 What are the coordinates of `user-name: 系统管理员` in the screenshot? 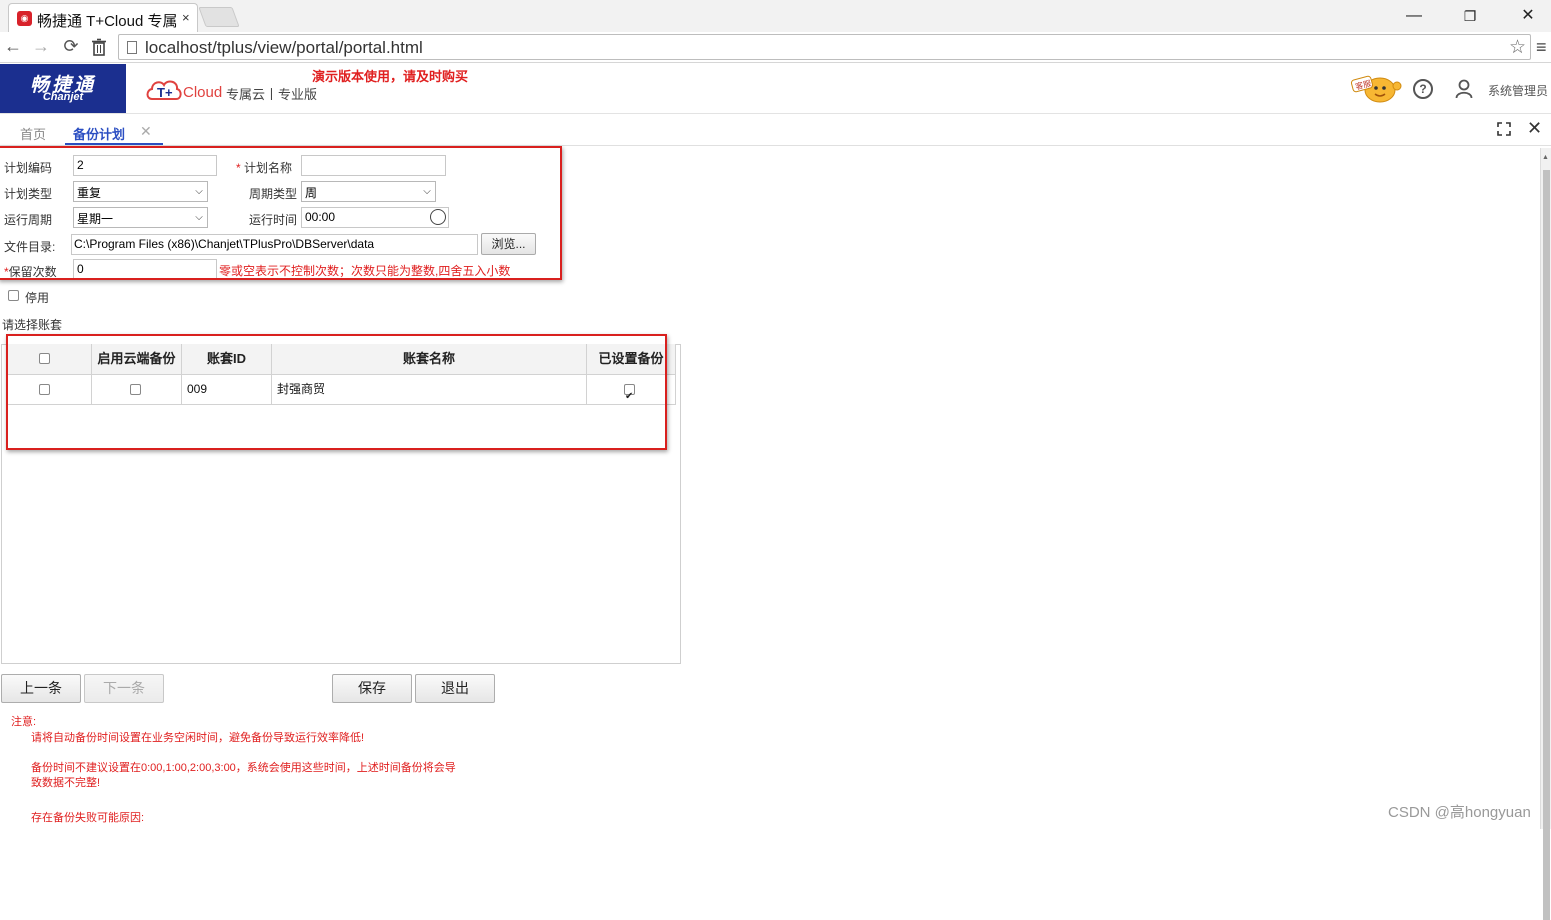 It's located at (1518, 90).